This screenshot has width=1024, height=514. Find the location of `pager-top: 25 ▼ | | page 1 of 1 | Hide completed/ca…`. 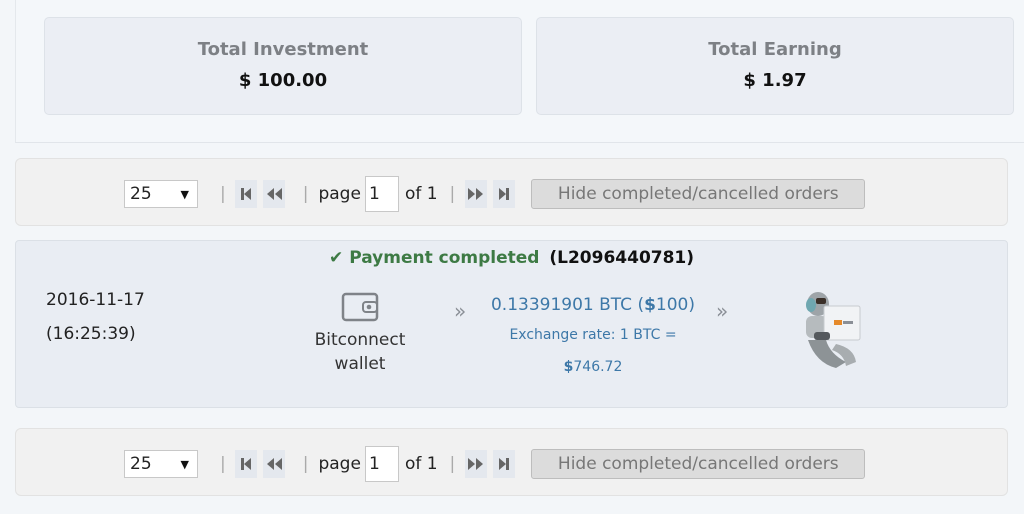

pager-top: 25 ▼ | | page 1 of 1 | Hide completed/ca… is located at coordinates (511, 192).